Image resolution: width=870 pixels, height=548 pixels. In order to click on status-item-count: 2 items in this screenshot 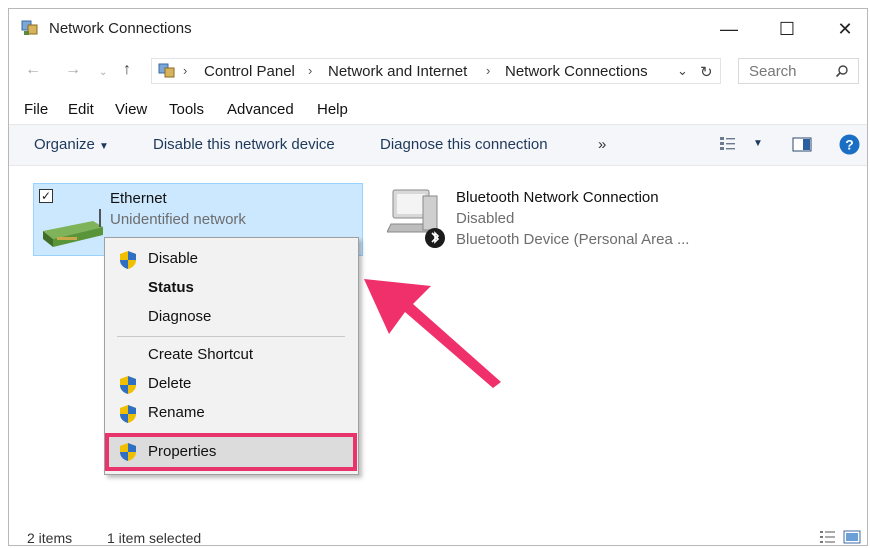, I will do `click(50, 538)`.